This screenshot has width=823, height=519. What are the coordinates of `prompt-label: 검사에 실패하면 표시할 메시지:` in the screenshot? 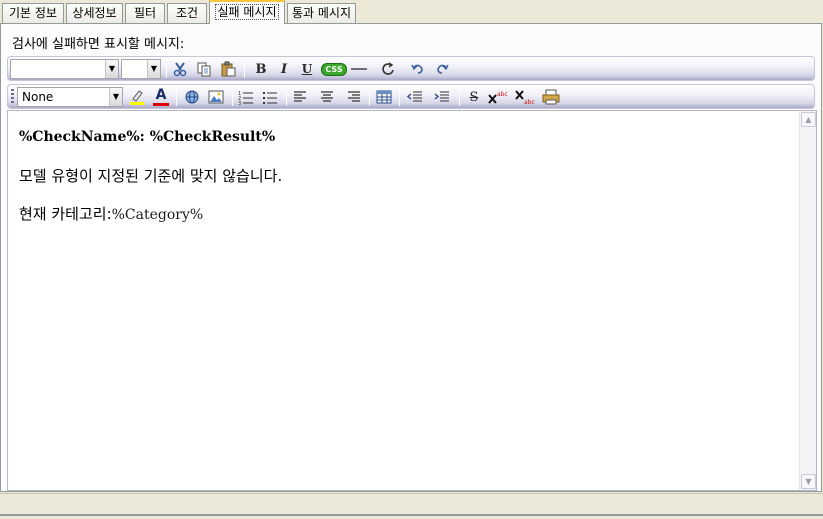 It's located at (98, 44).